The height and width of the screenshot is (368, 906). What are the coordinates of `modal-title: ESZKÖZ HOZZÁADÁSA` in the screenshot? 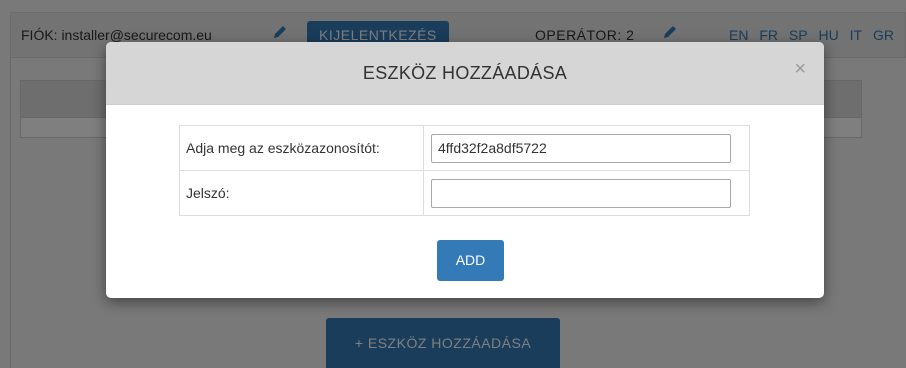 It's located at (465, 73).